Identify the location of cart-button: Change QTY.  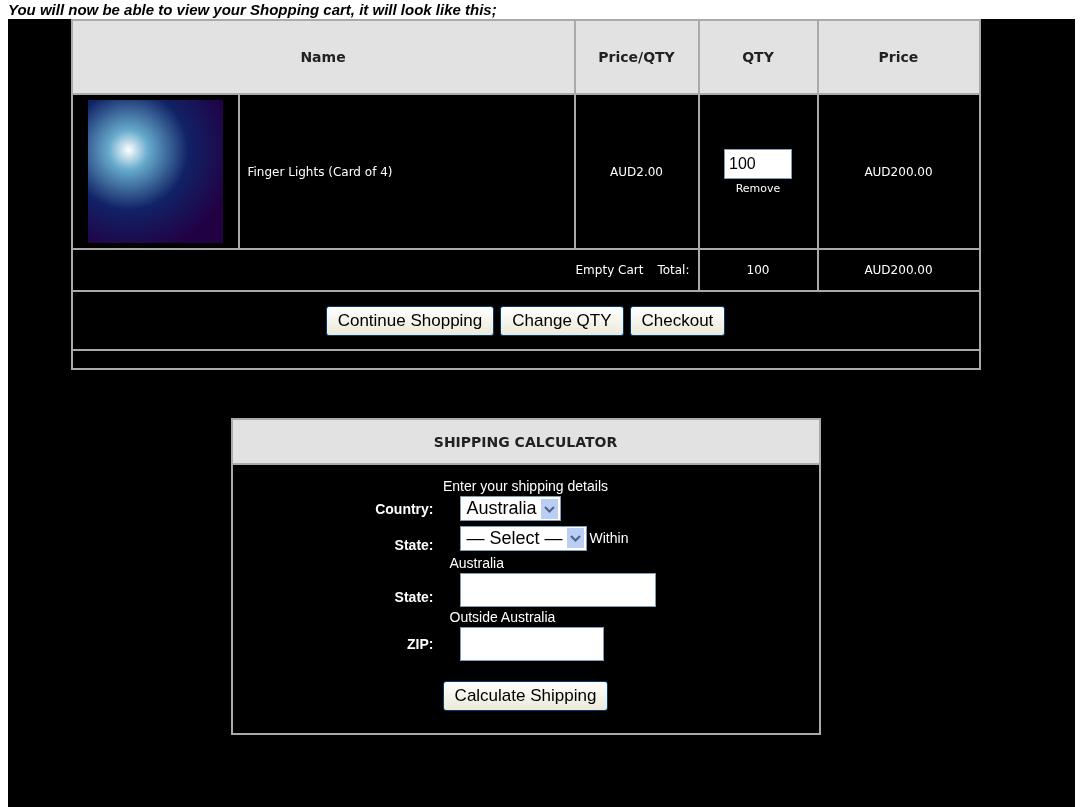
(562, 320).